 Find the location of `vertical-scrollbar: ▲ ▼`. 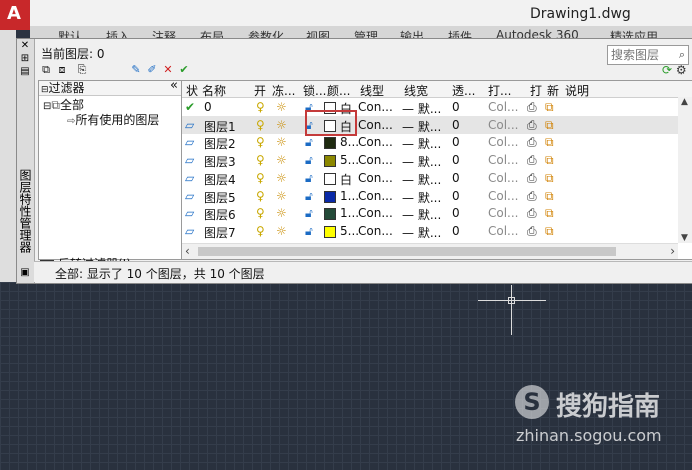

vertical-scrollbar: ▲ ▼ is located at coordinates (685, 170).